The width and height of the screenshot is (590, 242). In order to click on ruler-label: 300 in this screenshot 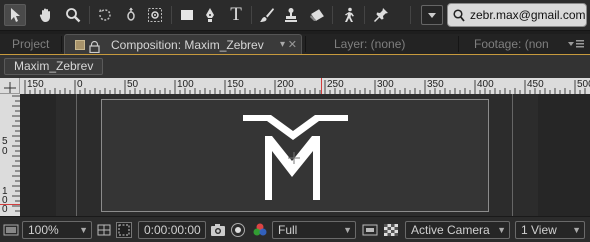, I will do `click(385, 84)`.